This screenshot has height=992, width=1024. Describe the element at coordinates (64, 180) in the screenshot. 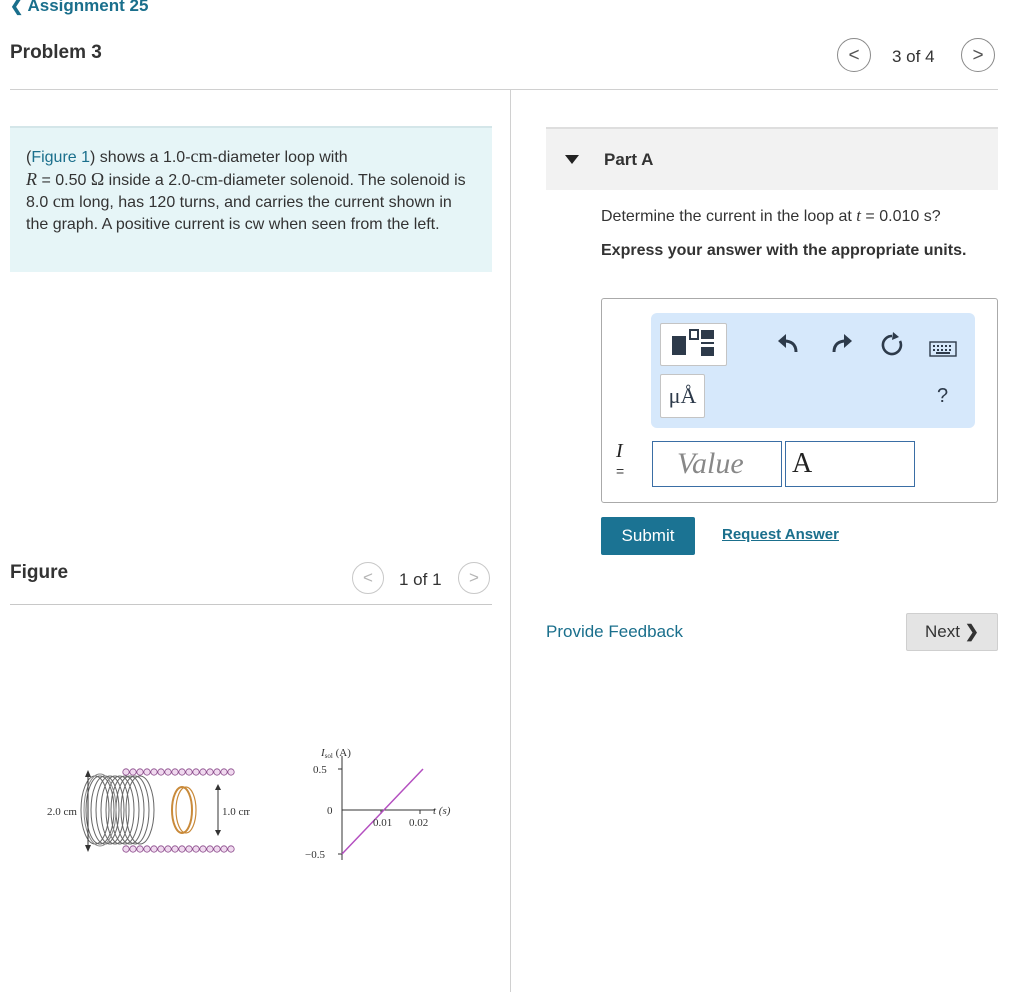

I see `problem-text-3: = 0.50` at that location.